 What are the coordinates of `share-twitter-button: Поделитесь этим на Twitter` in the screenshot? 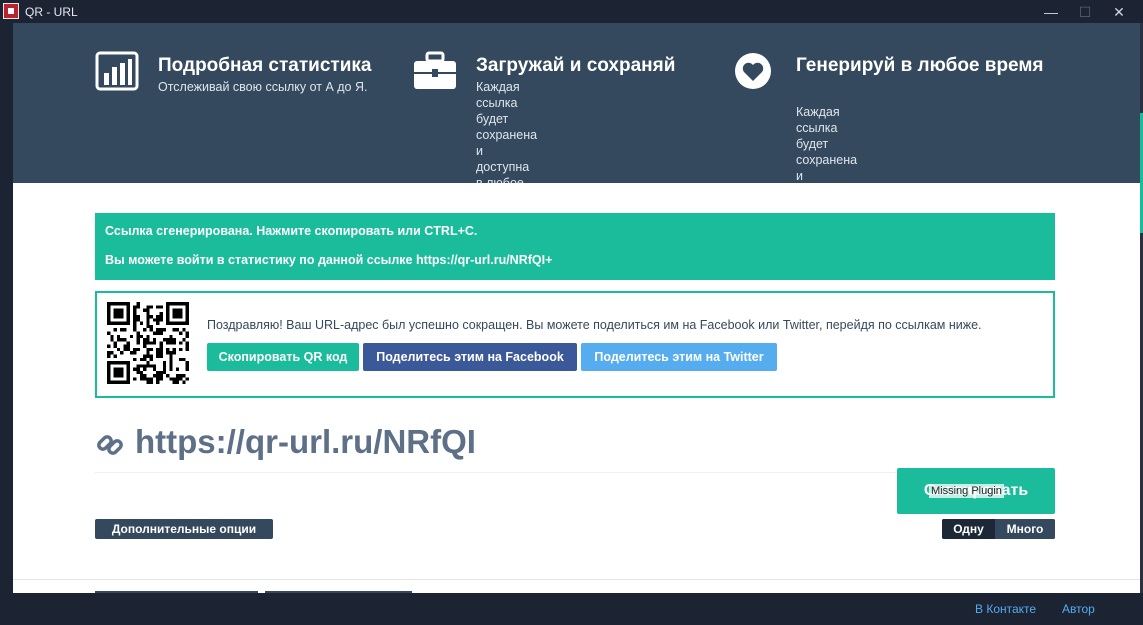 It's located at (679, 357).